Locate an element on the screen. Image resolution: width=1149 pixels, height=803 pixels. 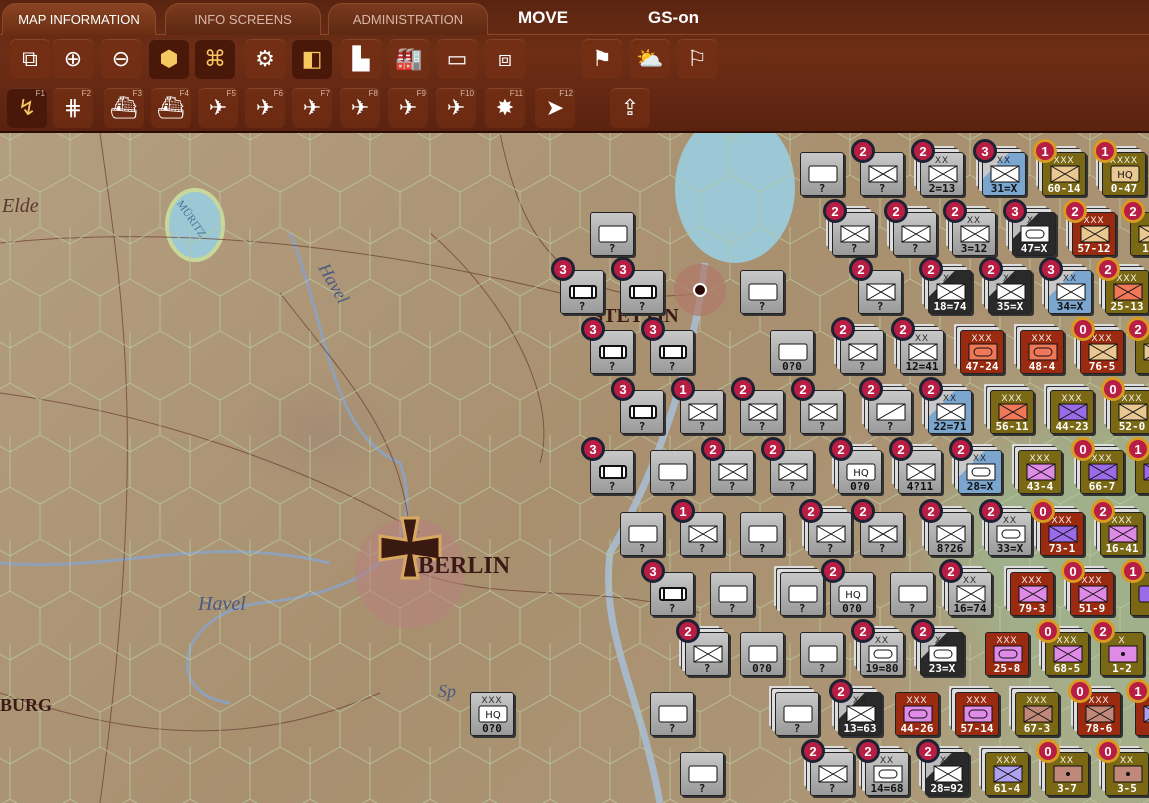
unit-counter: XXX 68-5 0 is located at coordinates (1062, 647).